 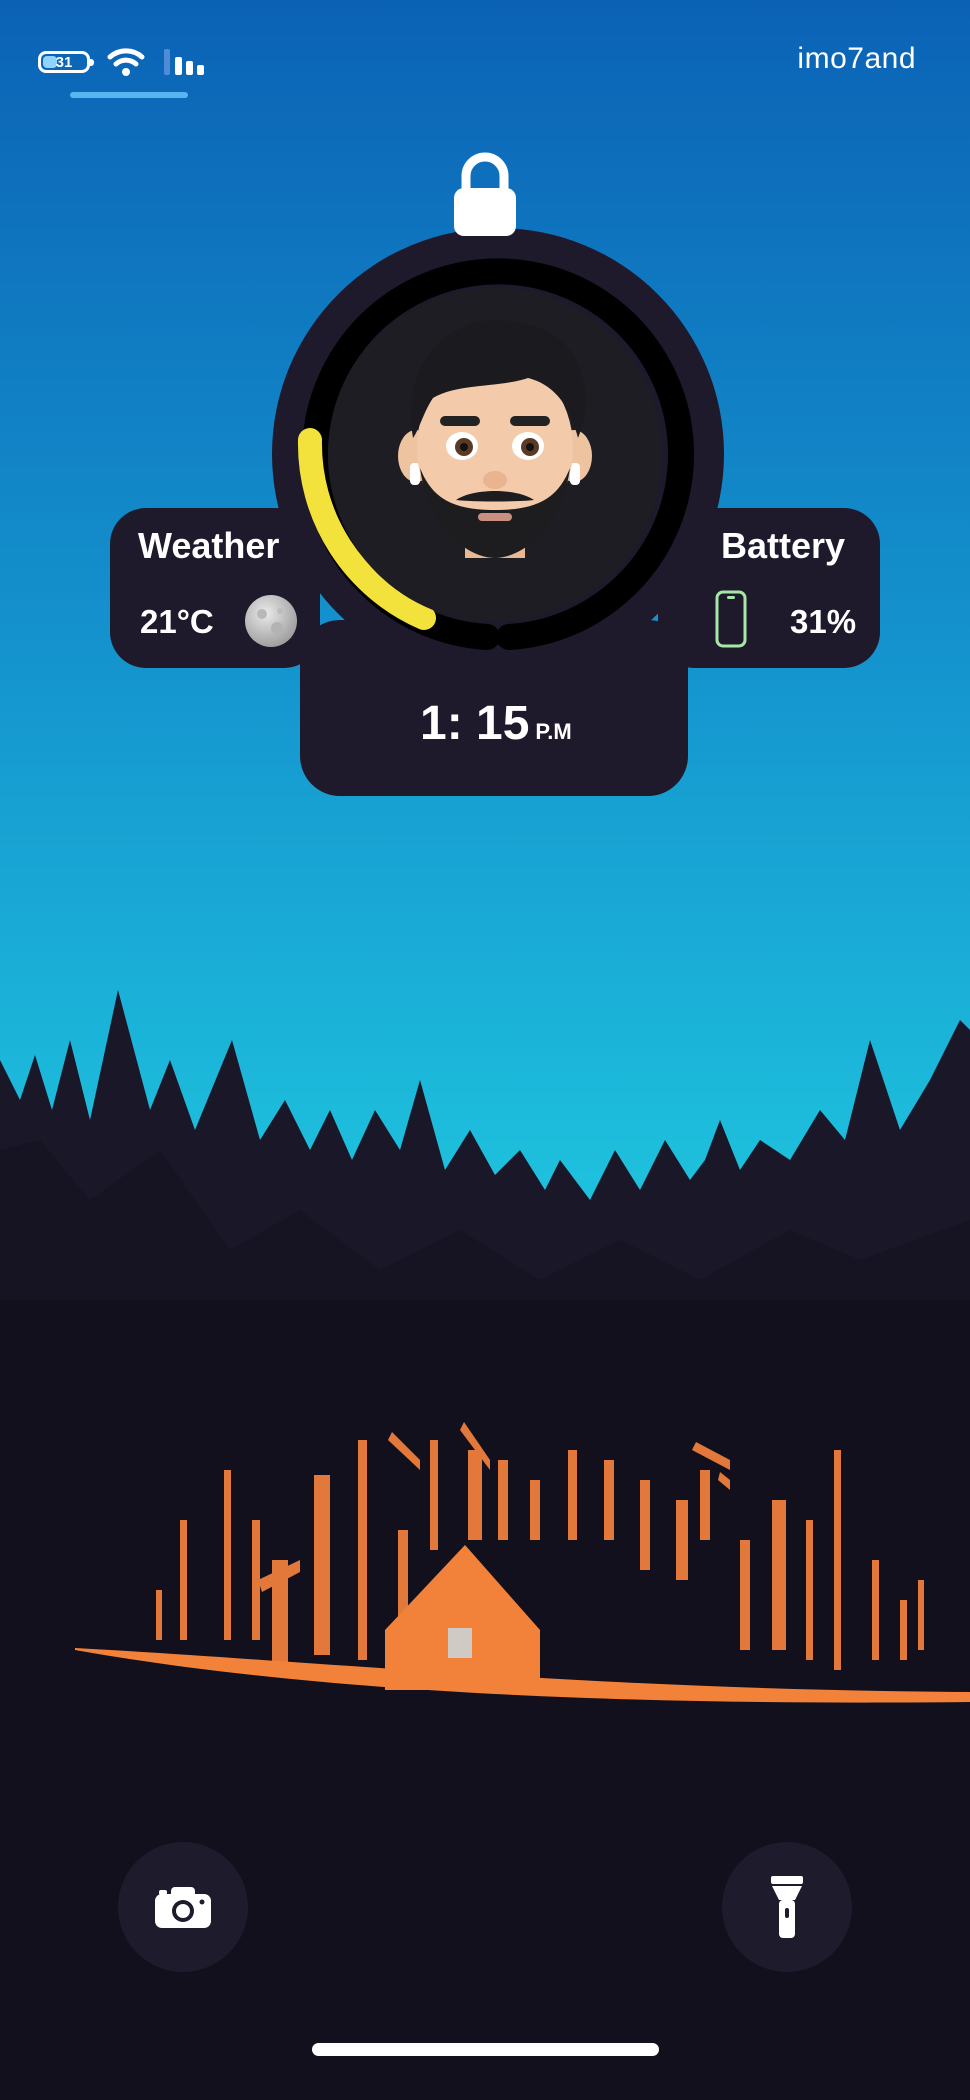 What do you see at coordinates (184, 62) in the screenshot?
I see `cellular-signal-icon` at bounding box center [184, 62].